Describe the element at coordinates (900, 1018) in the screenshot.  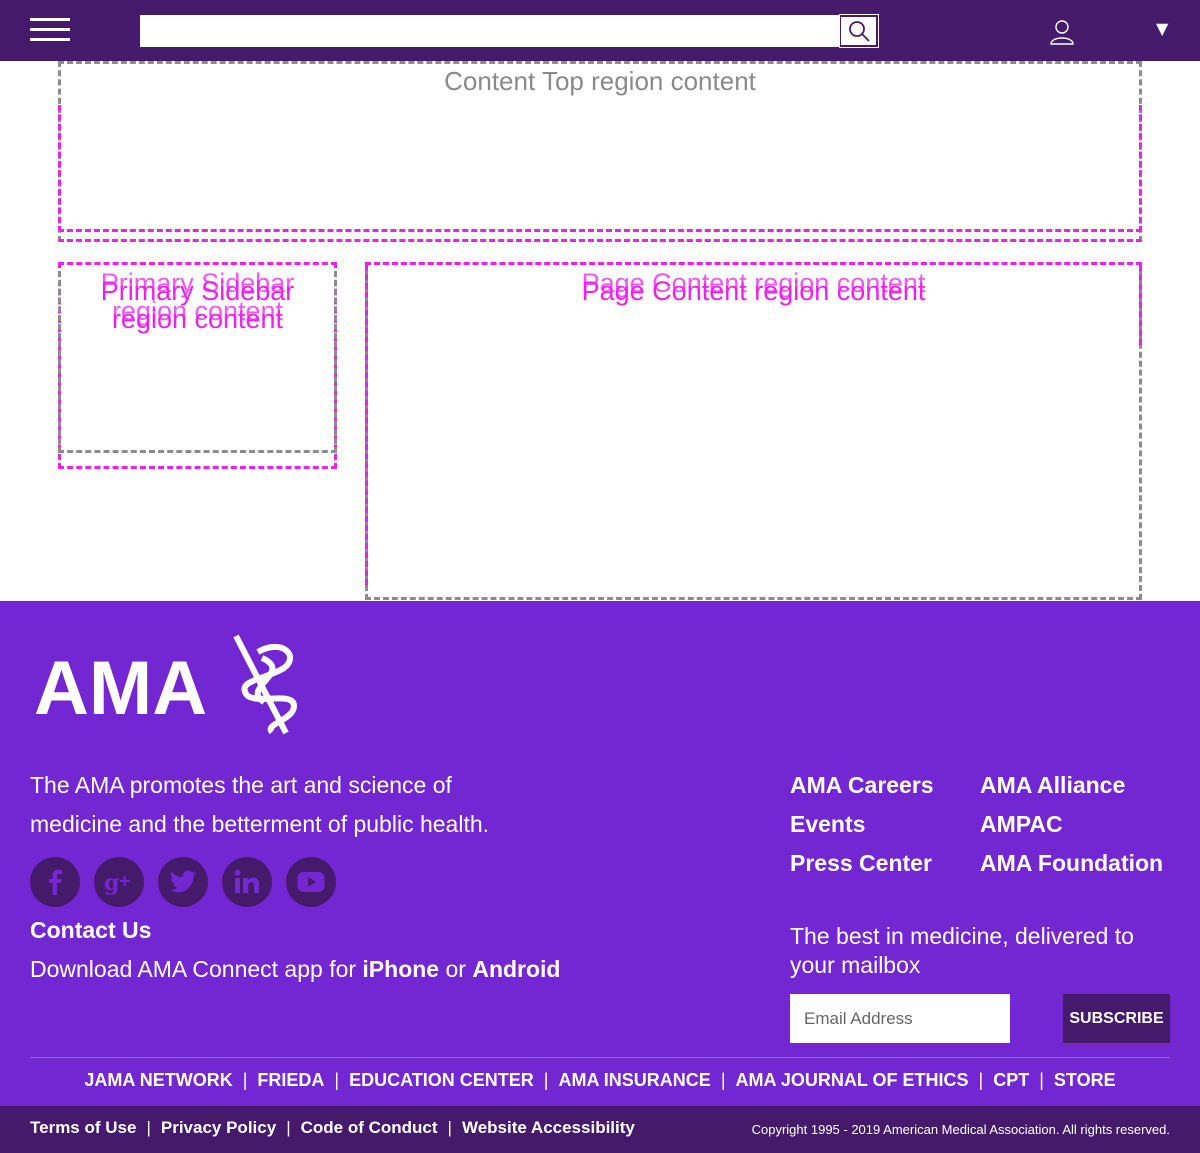
I see `email-field` at that location.